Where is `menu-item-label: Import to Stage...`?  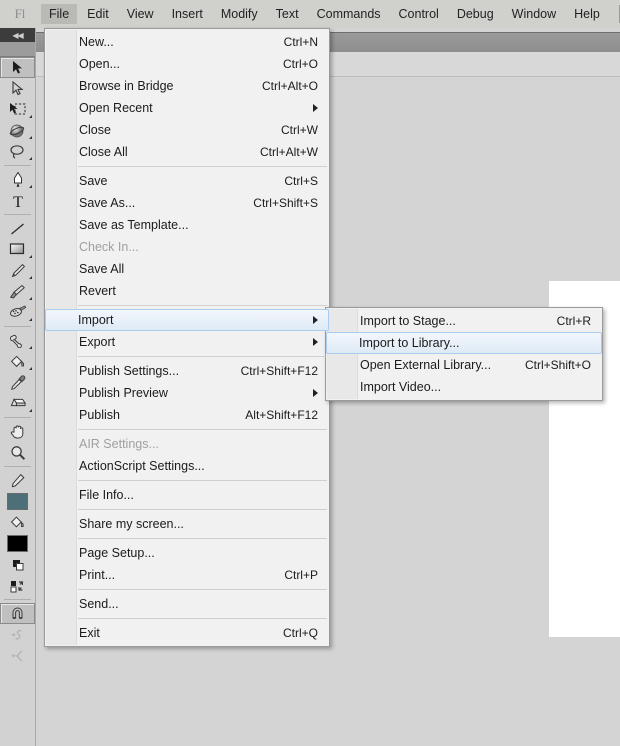 menu-item-label: Import to Stage... is located at coordinates (408, 321).